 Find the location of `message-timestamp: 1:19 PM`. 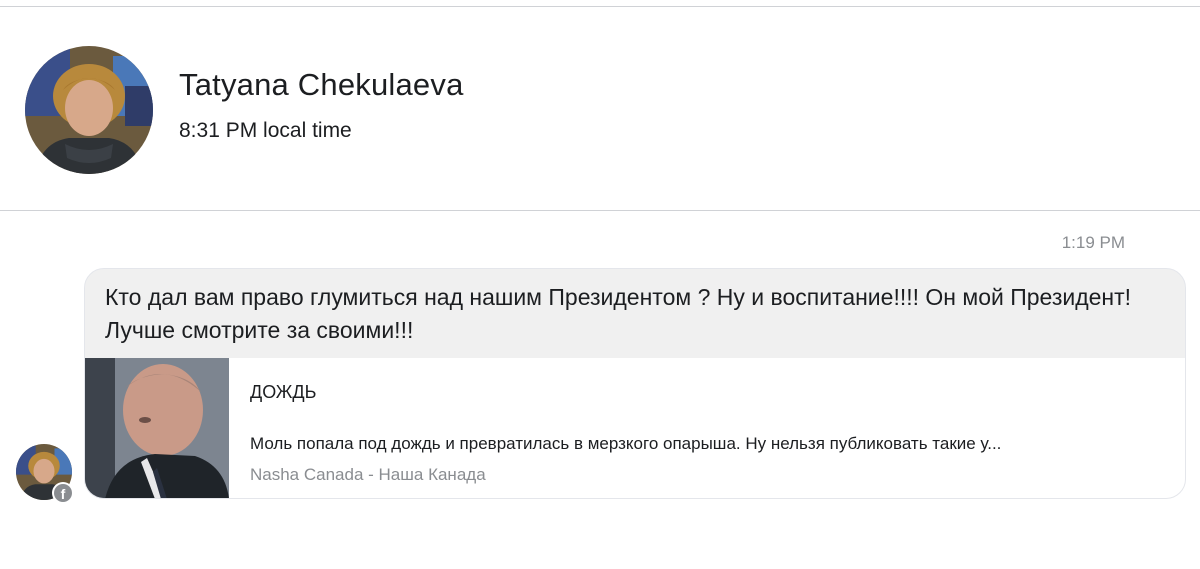

message-timestamp: 1:19 PM is located at coordinates (1093, 242).